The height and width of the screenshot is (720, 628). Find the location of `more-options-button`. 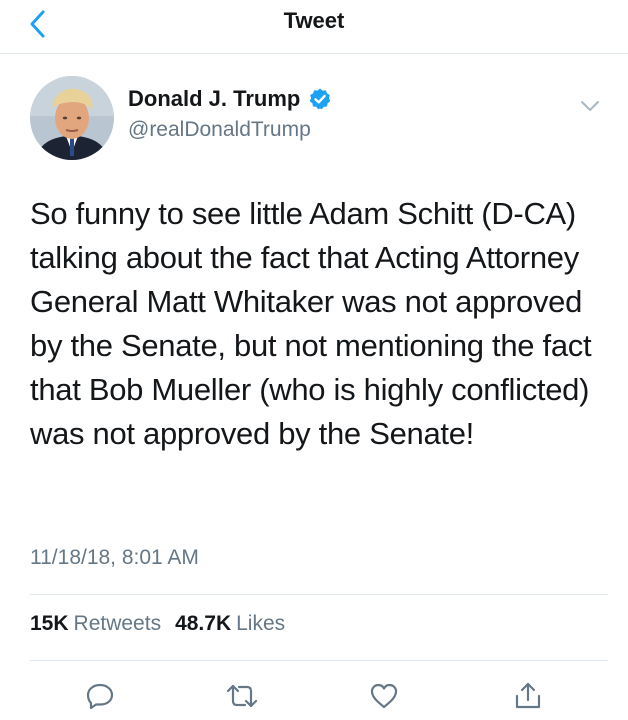

more-options-button is located at coordinates (590, 106).